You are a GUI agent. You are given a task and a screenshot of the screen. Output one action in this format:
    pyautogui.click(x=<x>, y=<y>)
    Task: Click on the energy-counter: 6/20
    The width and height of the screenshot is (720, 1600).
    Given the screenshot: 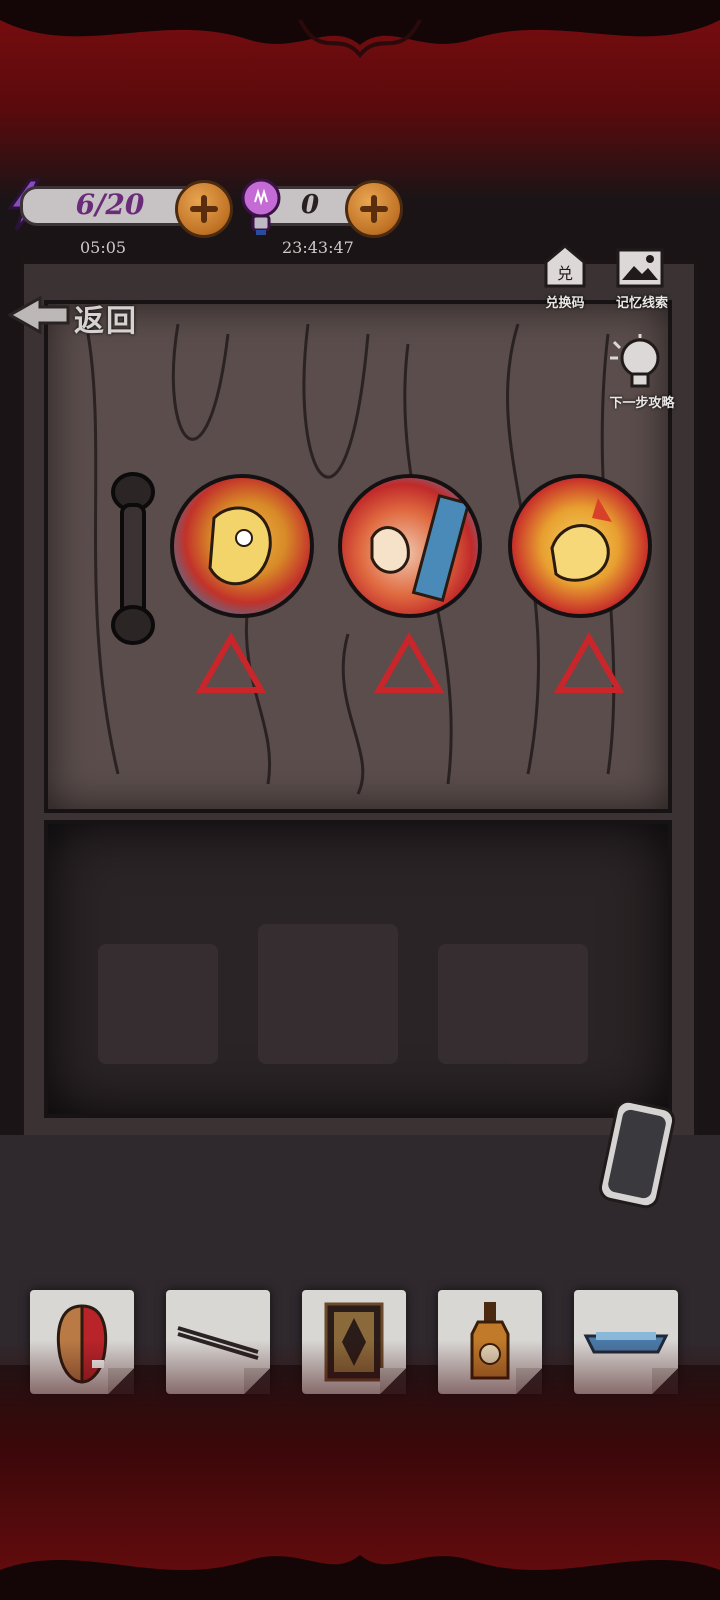 What is the action you would take?
    pyautogui.click(x=110, y=204)
    